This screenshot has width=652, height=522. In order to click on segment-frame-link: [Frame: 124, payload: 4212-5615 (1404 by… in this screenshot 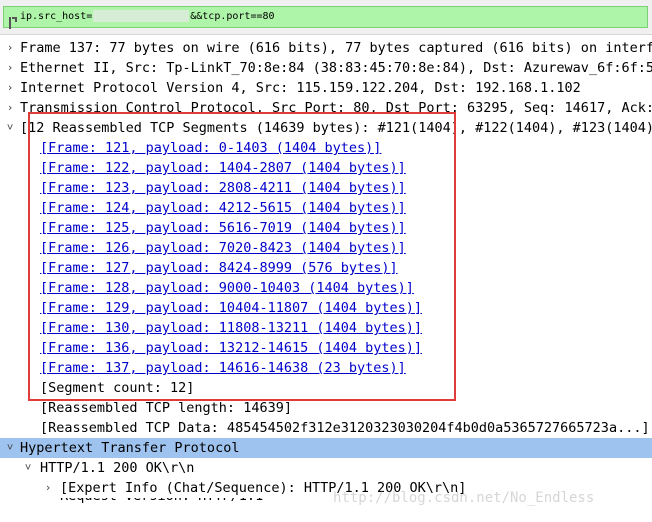, I will do `click(223, 208)`.